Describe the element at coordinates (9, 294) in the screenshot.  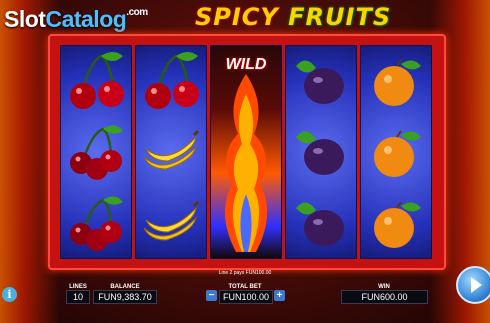
I see `info-button: i` at that location.